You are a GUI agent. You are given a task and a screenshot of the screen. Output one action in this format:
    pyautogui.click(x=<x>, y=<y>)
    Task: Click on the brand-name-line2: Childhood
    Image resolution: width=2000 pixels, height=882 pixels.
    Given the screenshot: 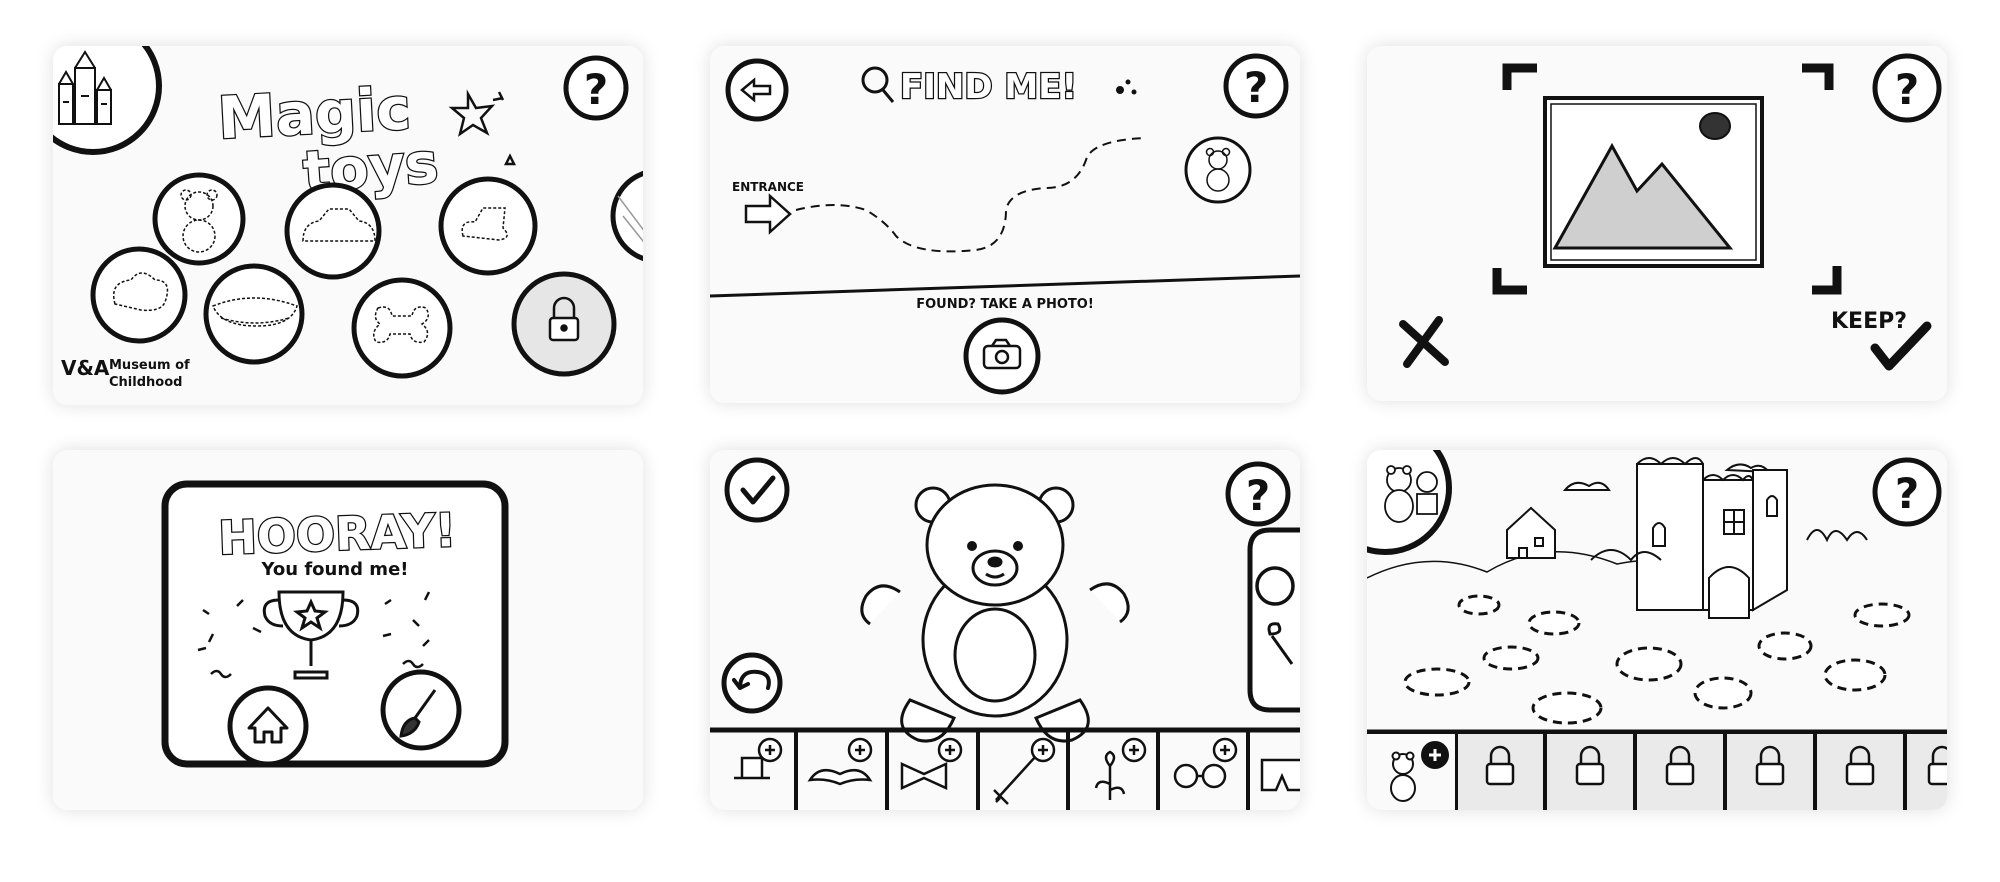 What is the action you would take?
    pyautogui.click(x=145, y=382)
    